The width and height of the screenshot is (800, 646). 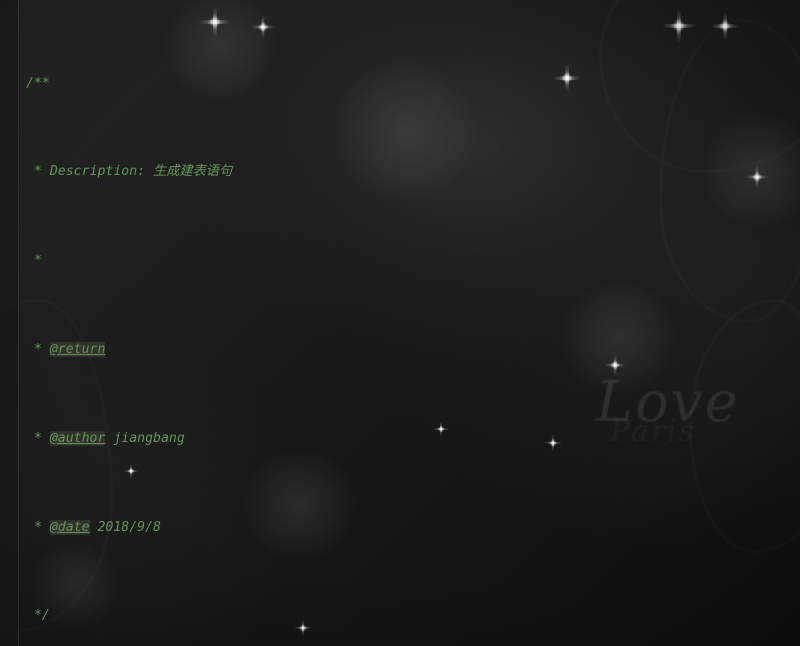 I want to click on javadoc-description-value: 生成建表语句, so click(x=193, y=172).